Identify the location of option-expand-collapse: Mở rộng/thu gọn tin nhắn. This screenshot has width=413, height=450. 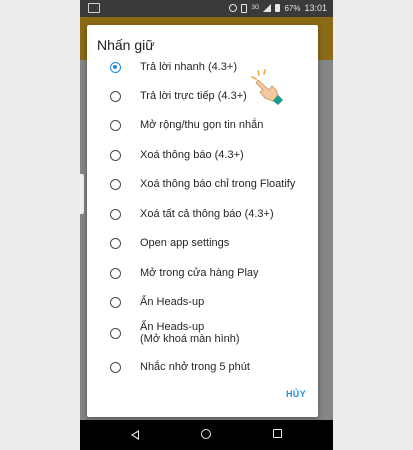
(202, 126).